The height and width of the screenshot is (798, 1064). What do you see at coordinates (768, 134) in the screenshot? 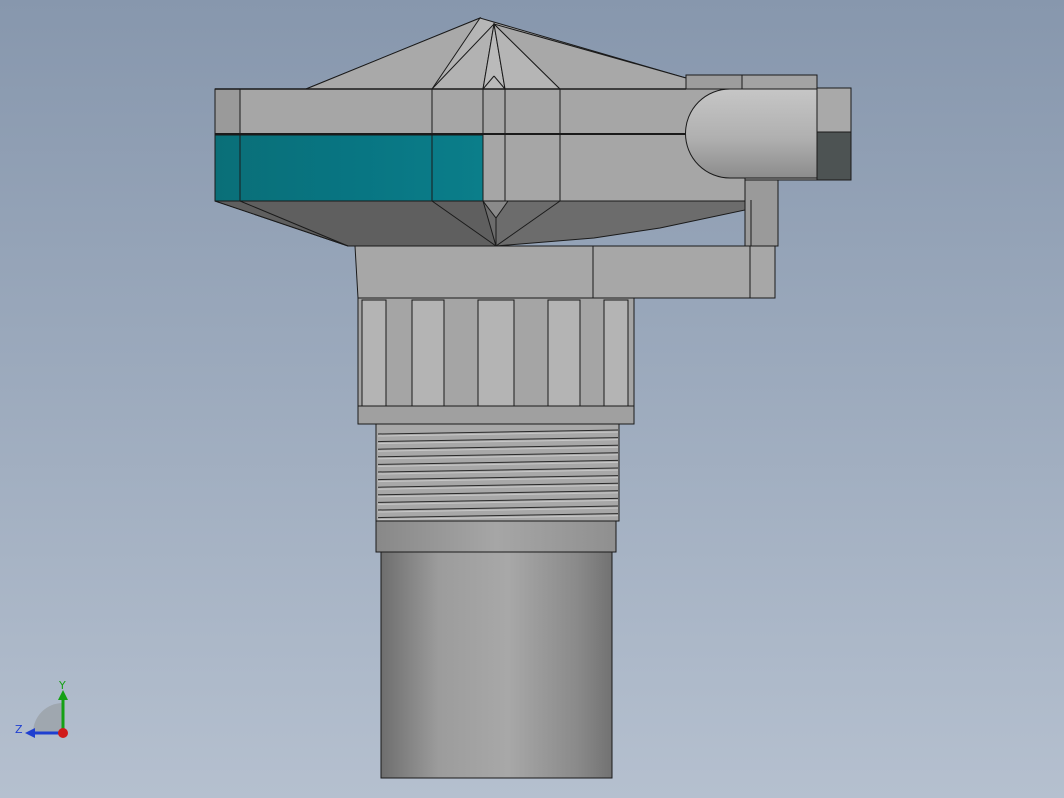
I see `cable-gland` at bounding box center [768, 134].